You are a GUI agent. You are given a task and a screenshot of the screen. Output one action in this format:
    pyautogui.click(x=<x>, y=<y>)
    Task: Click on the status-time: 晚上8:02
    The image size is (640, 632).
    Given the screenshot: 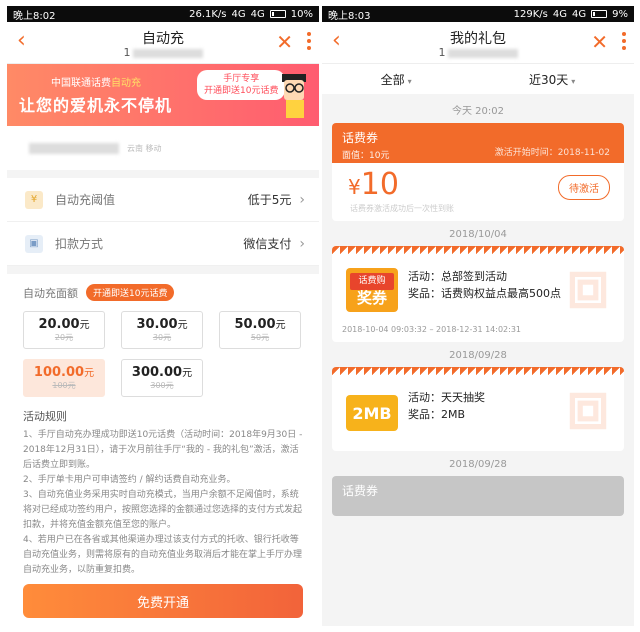 What is the action you would take?
    pyautogui.click(x=34, y=16)
    